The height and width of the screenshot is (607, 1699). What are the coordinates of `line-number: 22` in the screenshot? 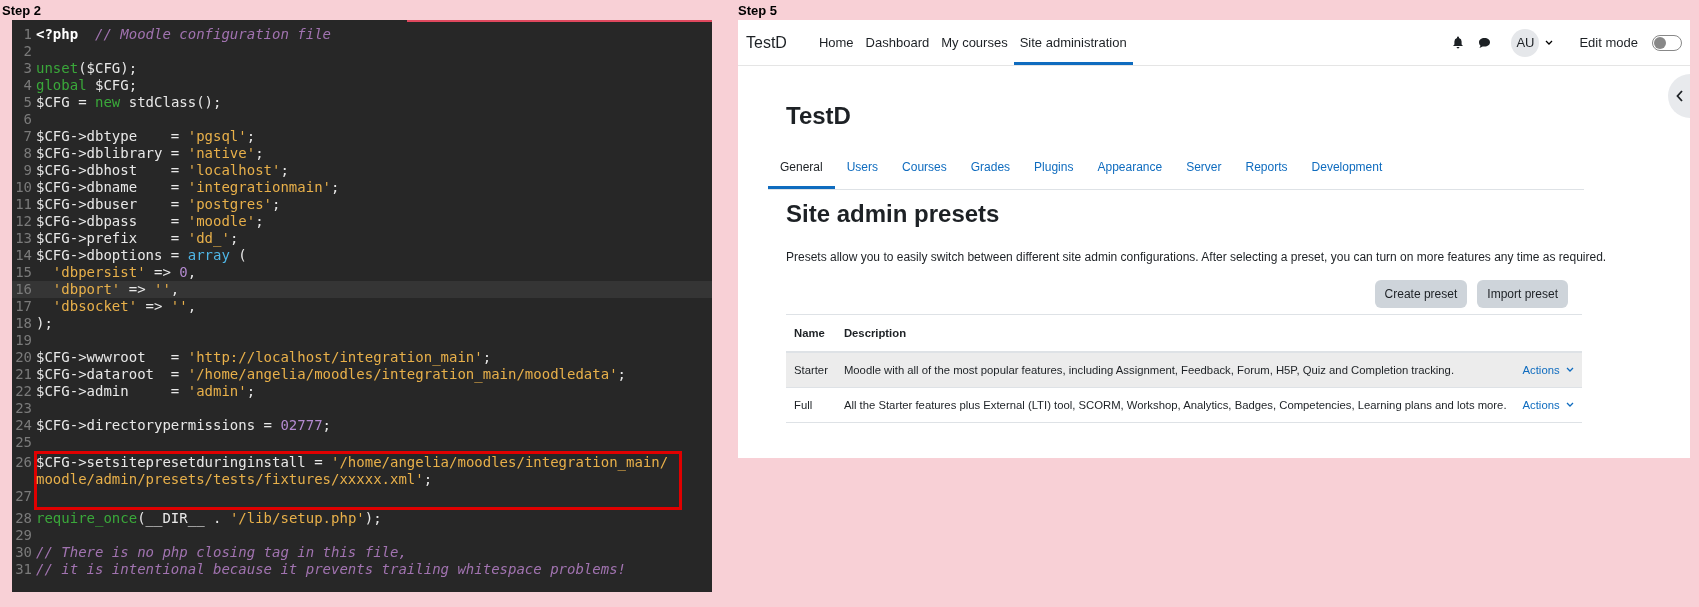 It's located at (23, 391).